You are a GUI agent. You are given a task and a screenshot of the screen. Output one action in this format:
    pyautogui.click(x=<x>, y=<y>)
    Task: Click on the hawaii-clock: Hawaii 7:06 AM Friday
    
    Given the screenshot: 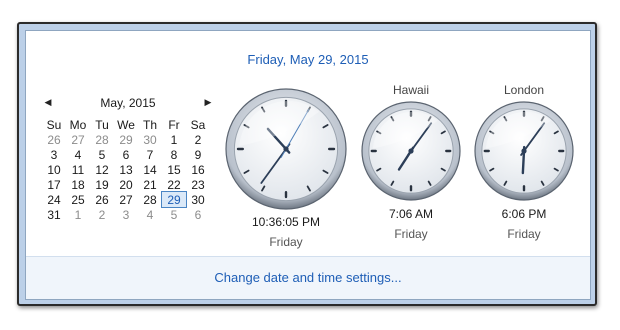 What is the action you would take?
    pyautogui.click(x=411, y=162)
    